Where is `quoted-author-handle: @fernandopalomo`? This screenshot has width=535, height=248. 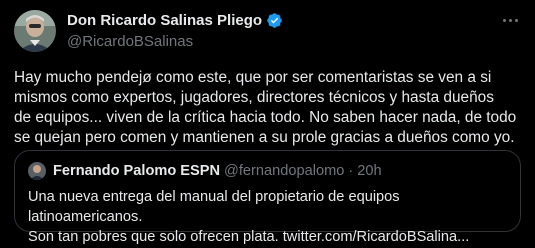
quoted-author-handle: @fernandopalomo is located at coordinates (284, 171).